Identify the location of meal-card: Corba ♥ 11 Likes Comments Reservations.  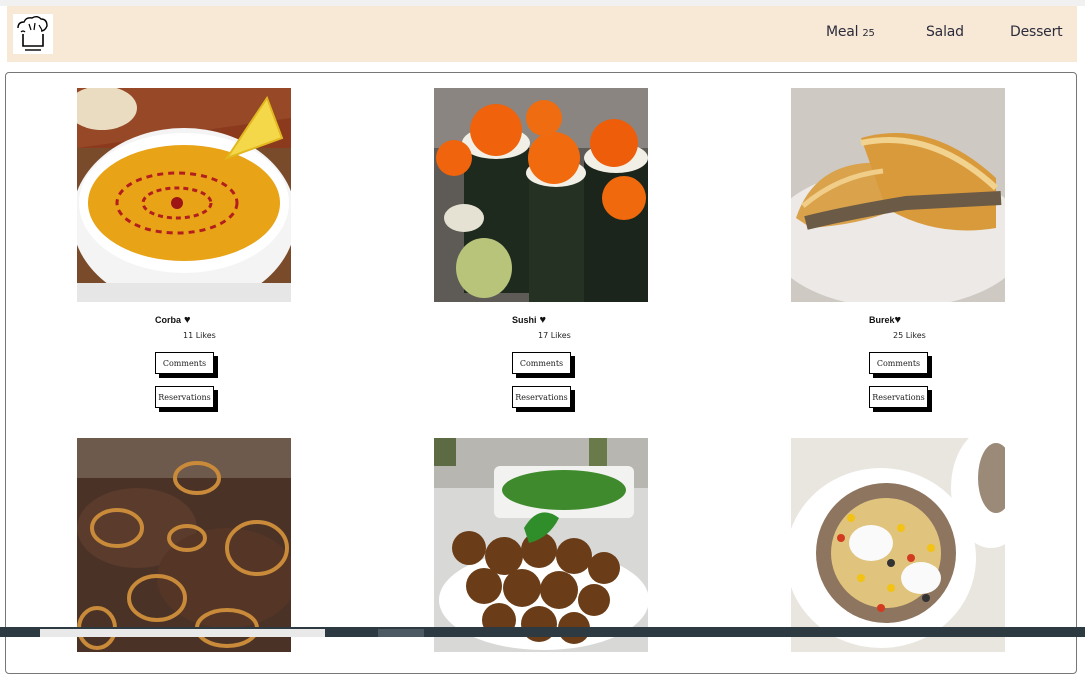
(184, 248).